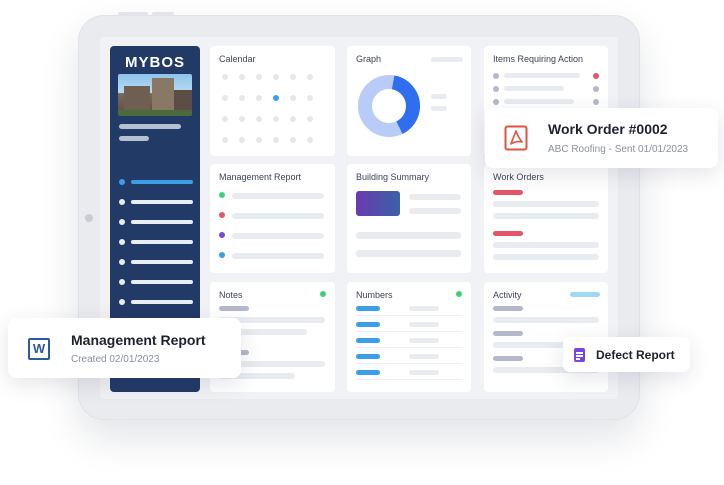 This screenshot has width=724, height=485. What do you see at coordinates (518, 177) in the screenshot?
I see `work-orders-card-title: Work Orders` at bounding box center [518, 177].